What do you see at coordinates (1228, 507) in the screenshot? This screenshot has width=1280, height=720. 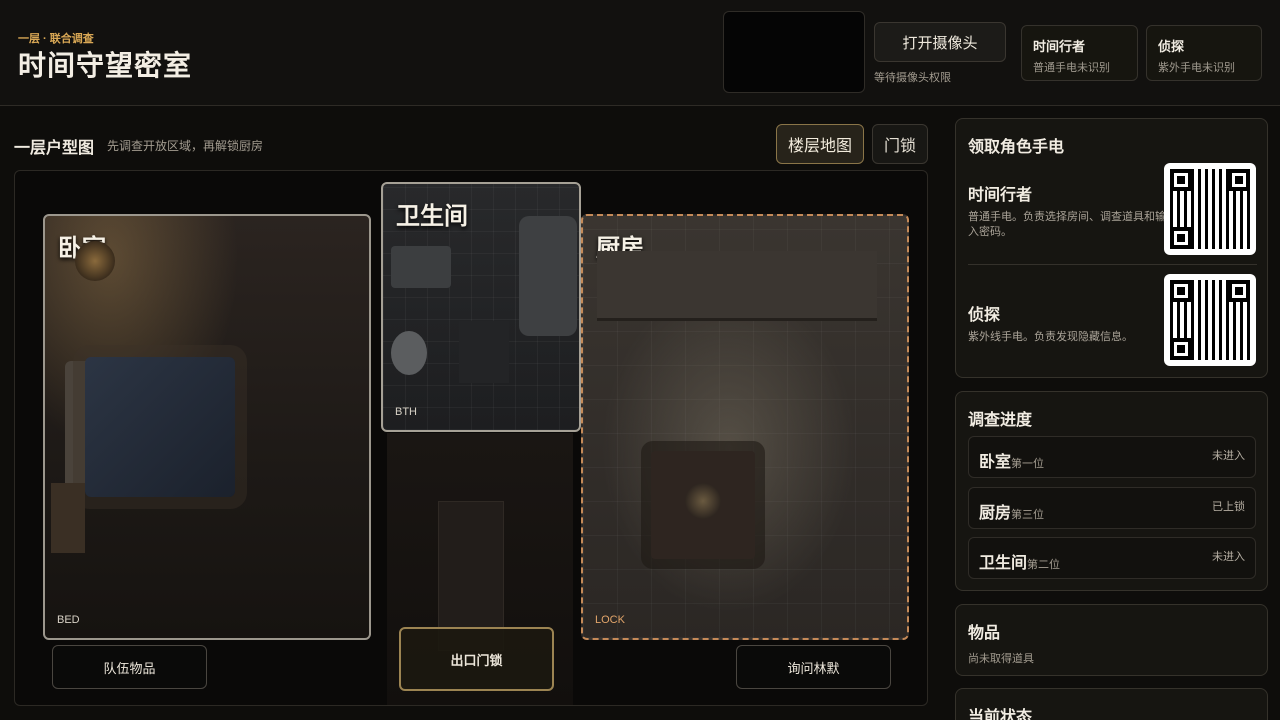 I see `progress-status: 已上锁` at bounding box center [1228, 507].